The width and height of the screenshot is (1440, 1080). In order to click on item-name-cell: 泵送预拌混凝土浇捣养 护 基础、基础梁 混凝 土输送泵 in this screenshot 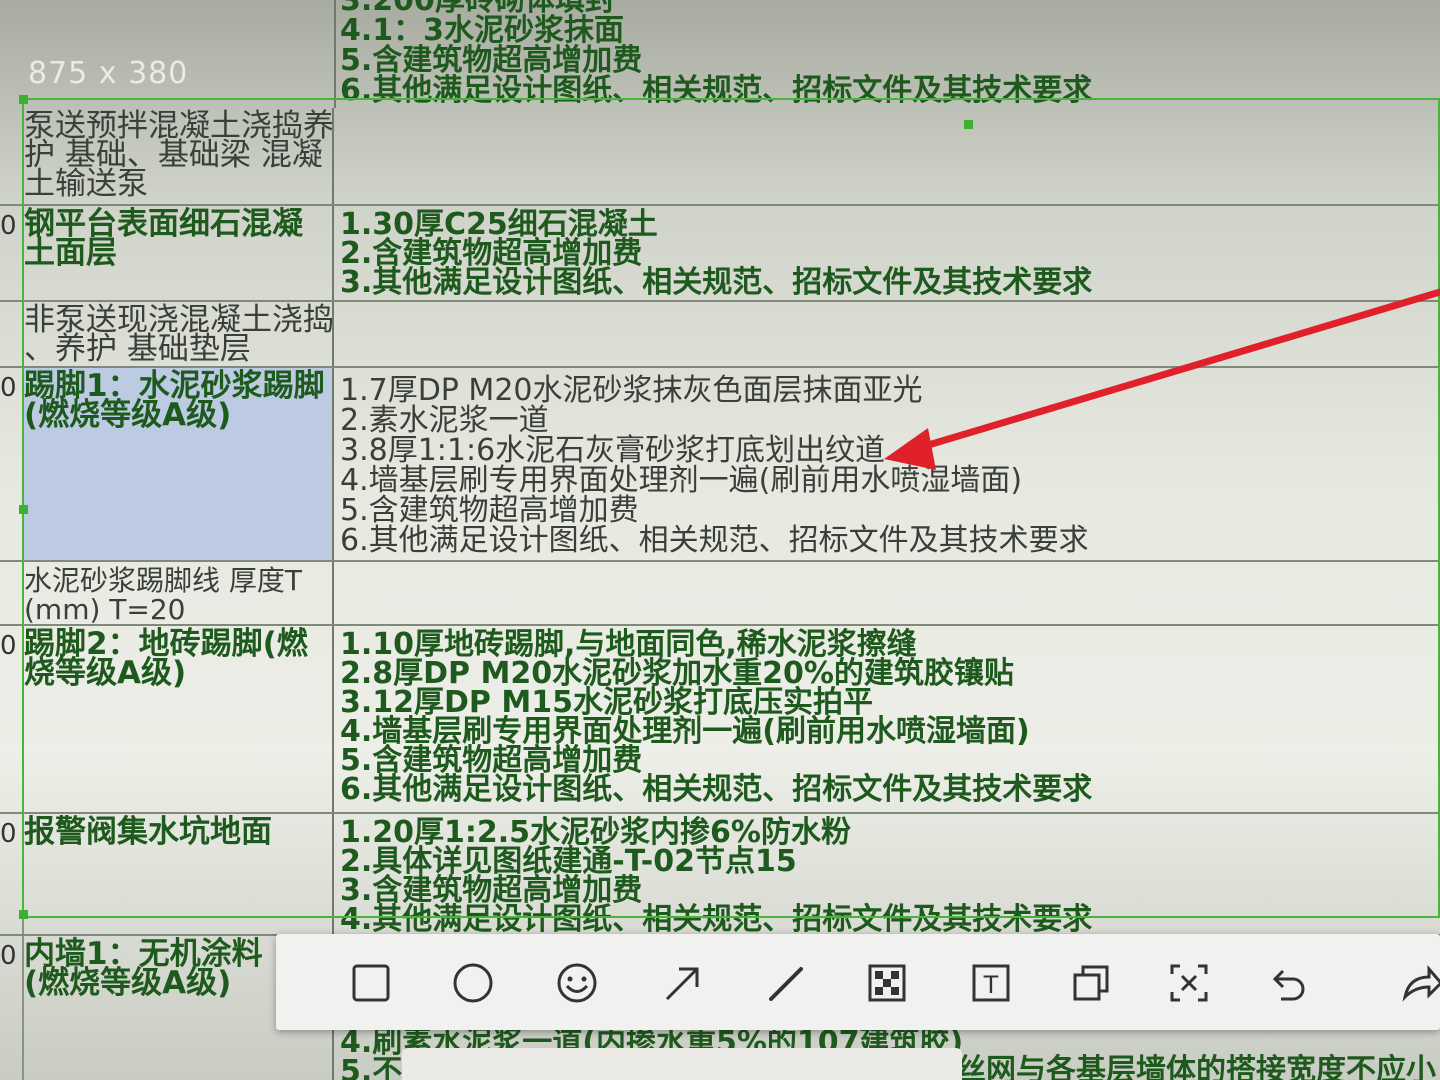, I will do `click(179, 156)`.